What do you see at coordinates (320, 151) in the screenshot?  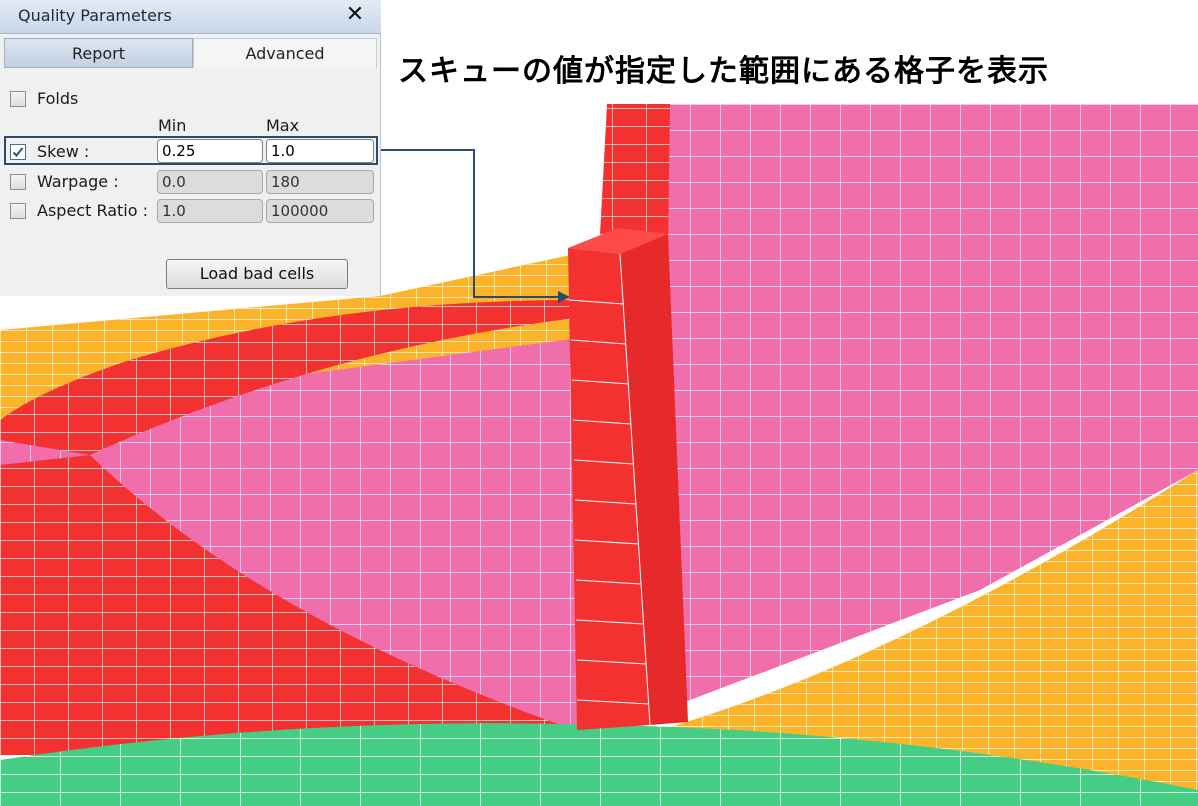 I see `skew-max-field: 1.0` at bounding box center [320, 151].